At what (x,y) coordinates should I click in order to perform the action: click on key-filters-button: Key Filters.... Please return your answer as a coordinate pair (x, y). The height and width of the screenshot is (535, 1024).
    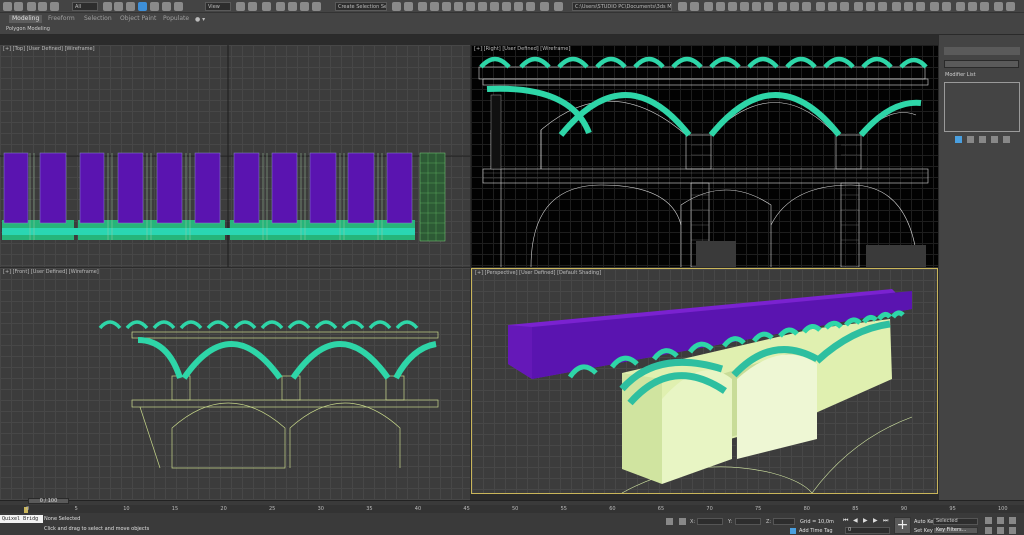
    Looking at the image, I should click on (955, 530).